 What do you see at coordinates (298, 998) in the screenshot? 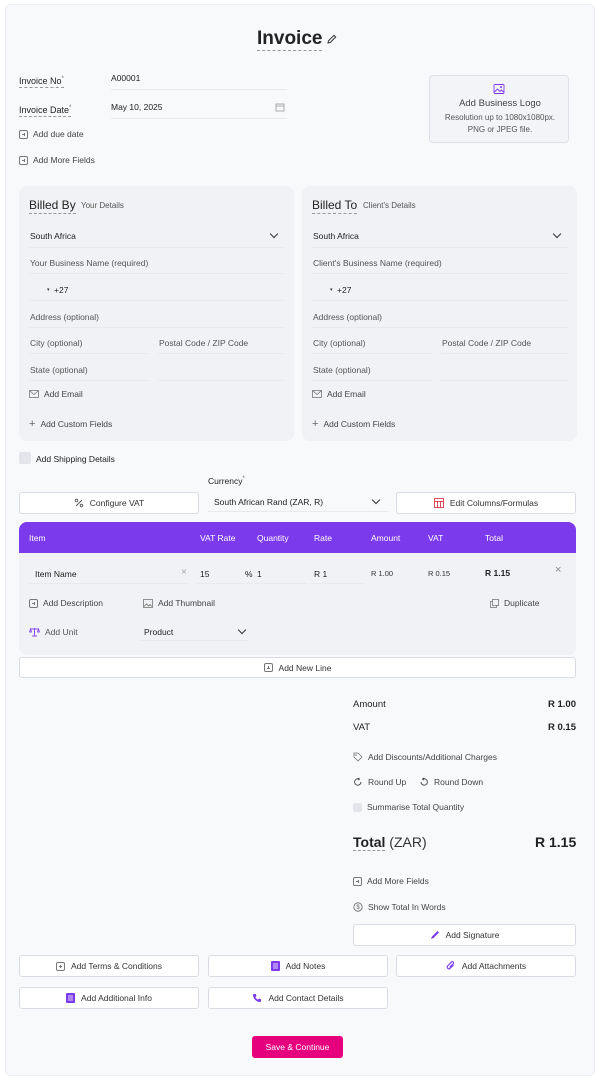
I see `add-contact-details-button: Add Contact Details` at bounding box center [298, 998].